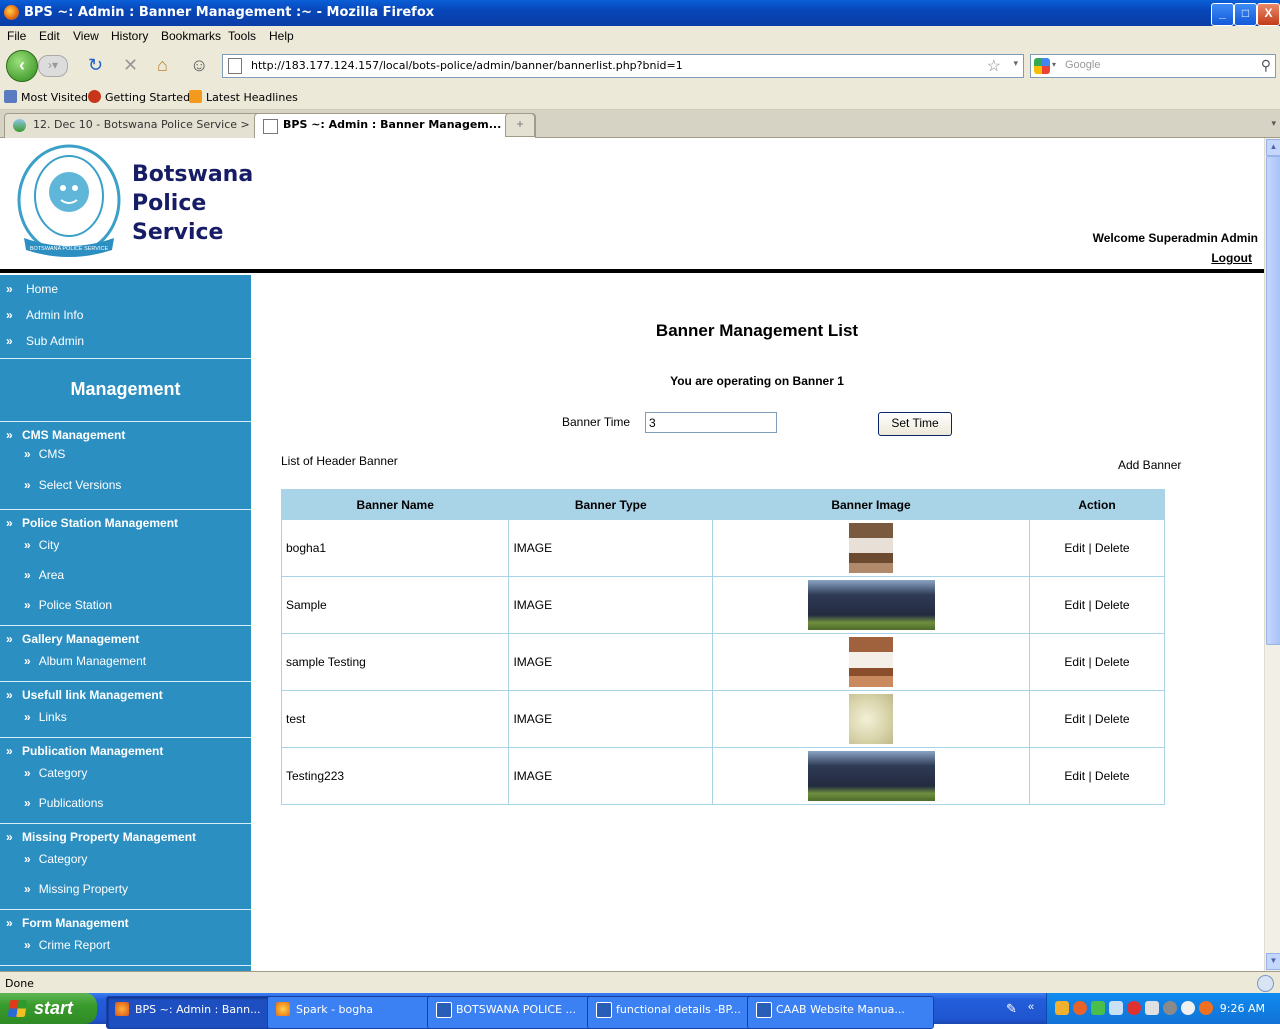  I want to click on search-bar: ▾ Google ⚲, so click(1153, 66).